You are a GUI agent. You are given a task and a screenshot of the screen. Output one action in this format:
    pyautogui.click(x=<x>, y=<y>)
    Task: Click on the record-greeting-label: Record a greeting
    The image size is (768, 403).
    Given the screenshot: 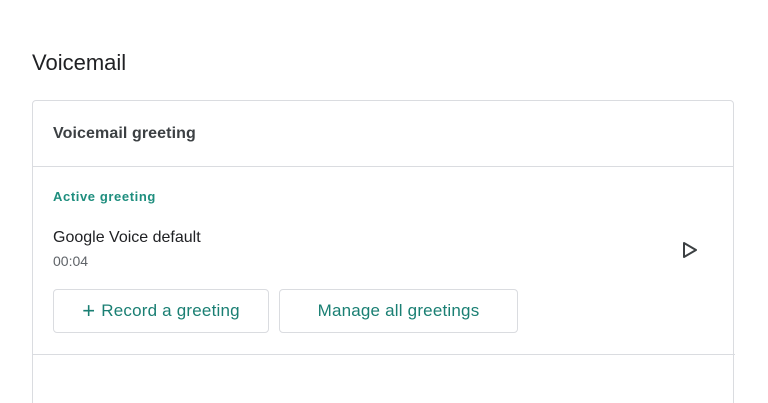 What is the action you would take?
    pyautogui.click(x=170, y=310)
    